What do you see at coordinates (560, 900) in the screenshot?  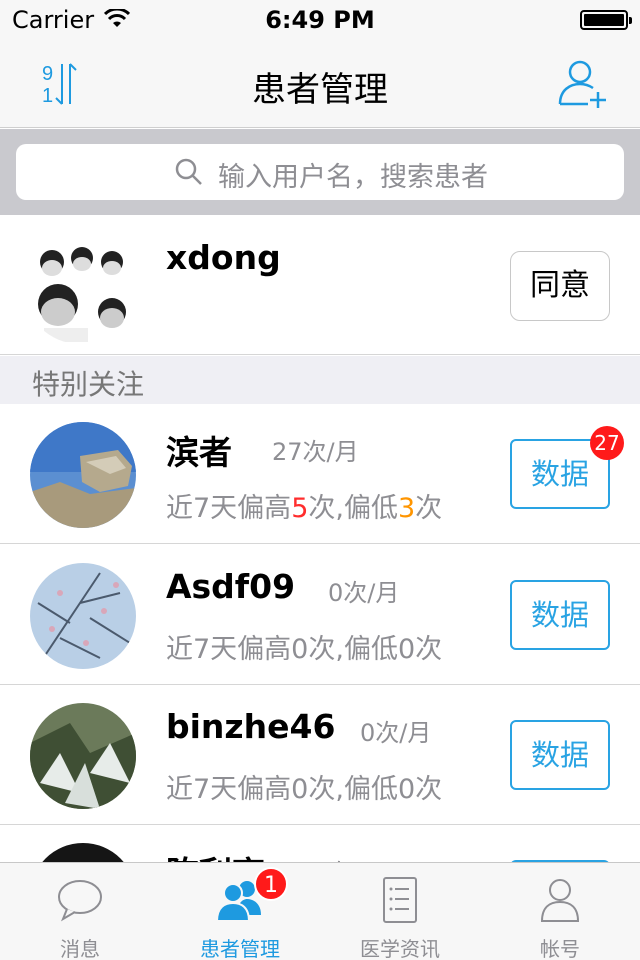 I see `account-icon` at bounding box center [560, 900].